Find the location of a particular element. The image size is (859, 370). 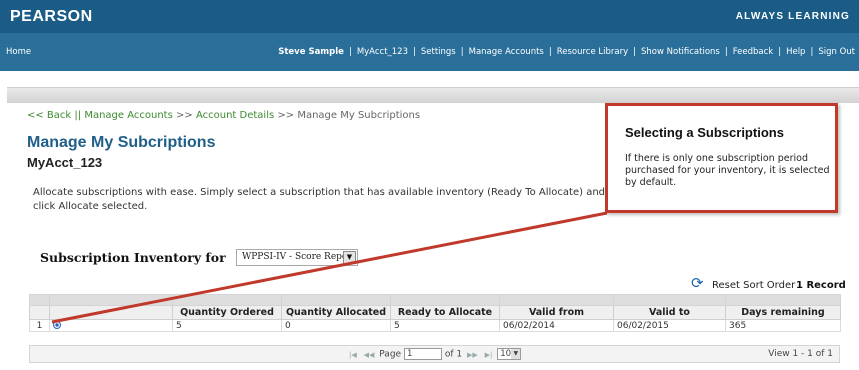

inventory-label: Subscription Inventory for is located at coordinates (133, 257).